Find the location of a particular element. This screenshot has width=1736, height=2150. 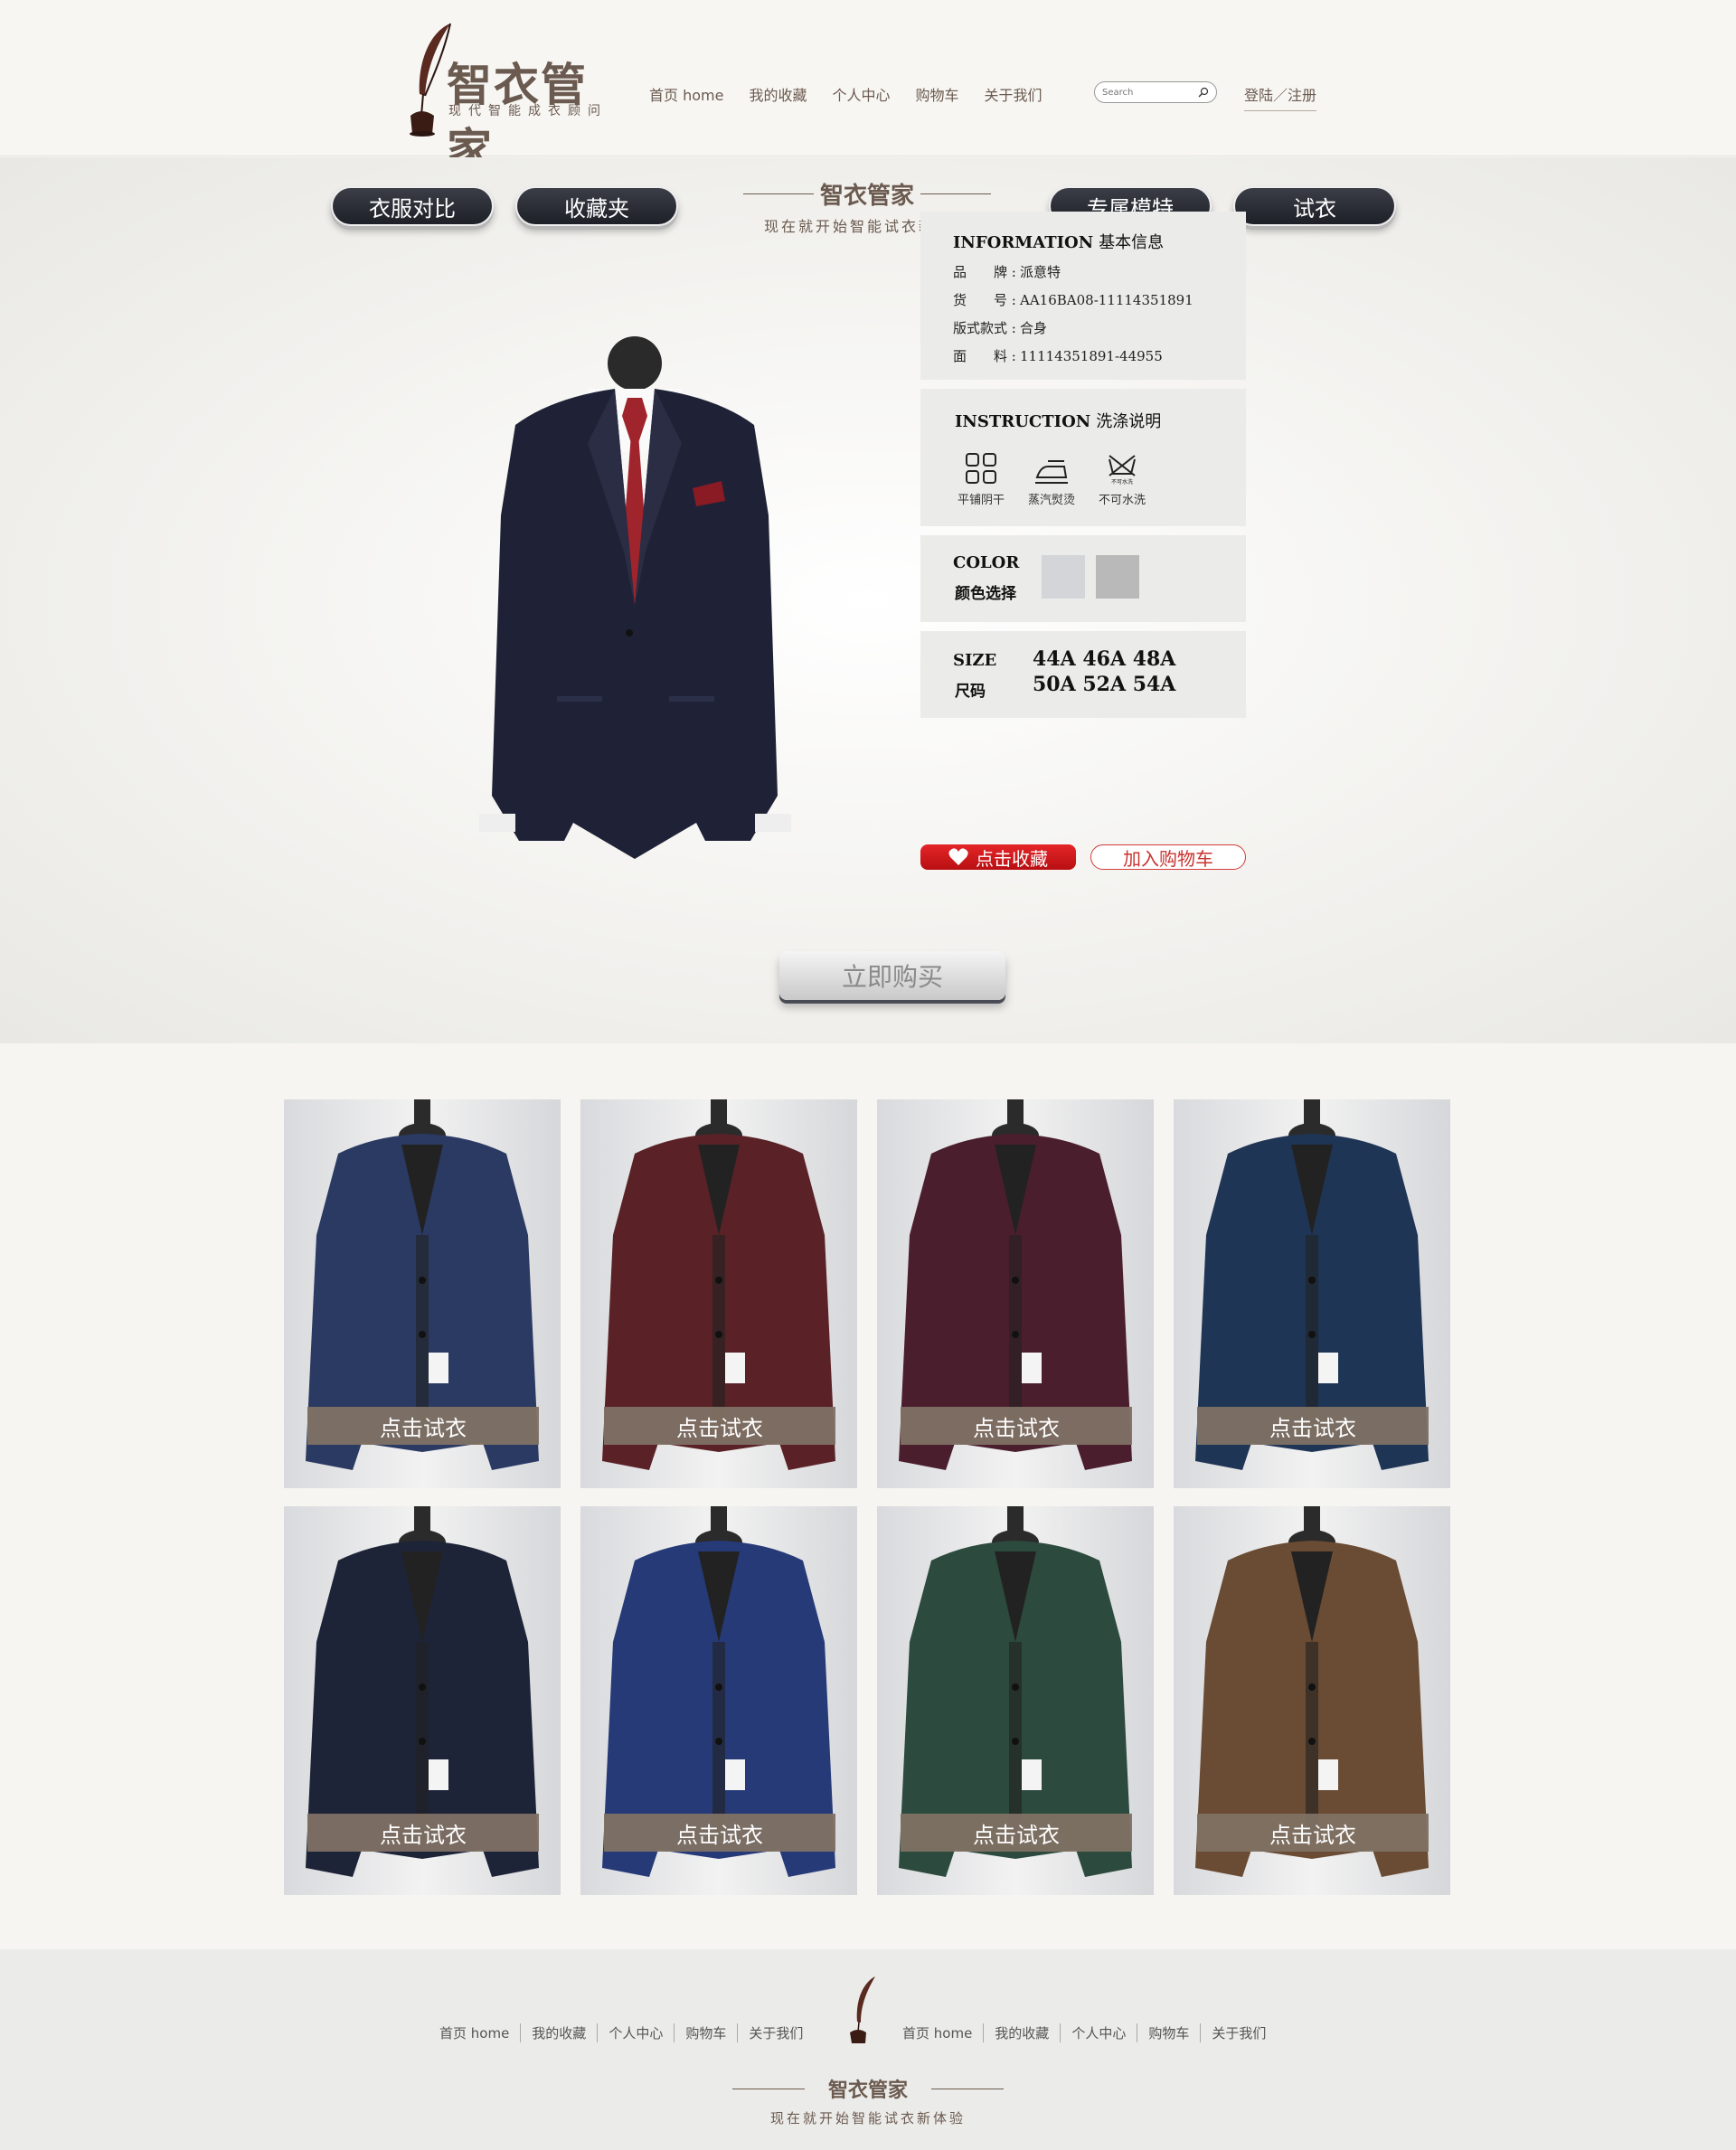

favorite-button: 点击收藏 is located at coordinates (998, 857).